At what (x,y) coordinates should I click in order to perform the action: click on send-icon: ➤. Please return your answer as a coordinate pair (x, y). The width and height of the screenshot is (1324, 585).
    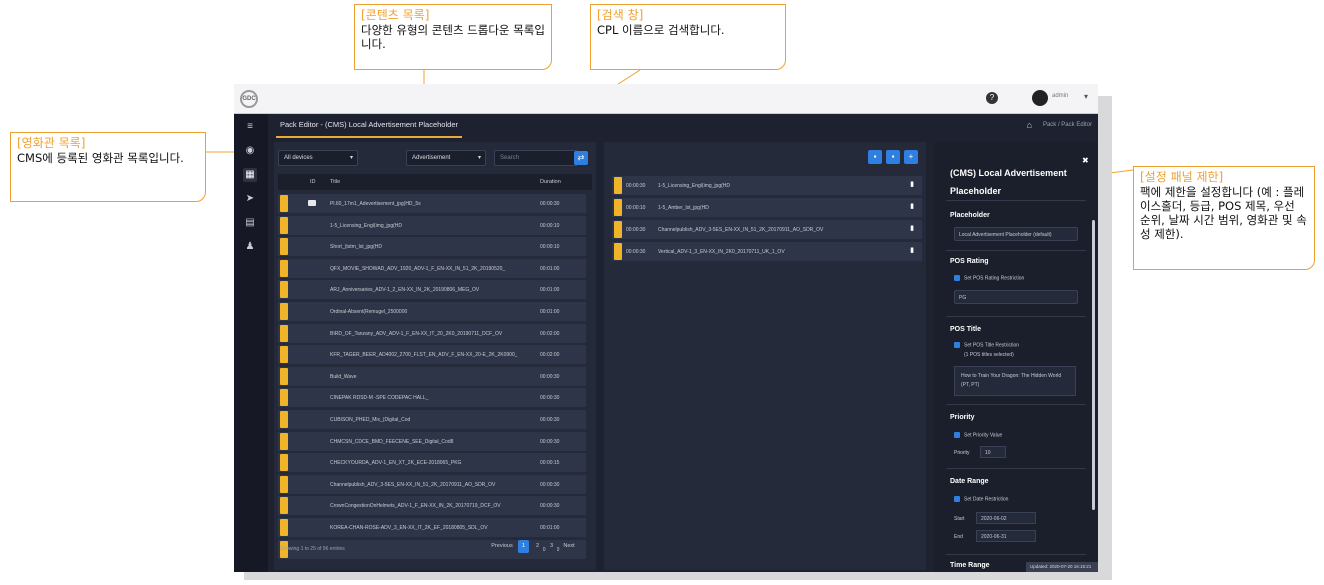
    Looking at the image, I should click on (250, 199).